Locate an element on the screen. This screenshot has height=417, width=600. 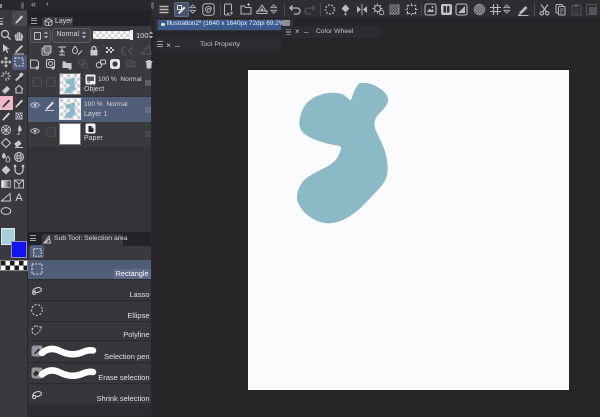
svg-text: A is located at coordinates (20, 197).